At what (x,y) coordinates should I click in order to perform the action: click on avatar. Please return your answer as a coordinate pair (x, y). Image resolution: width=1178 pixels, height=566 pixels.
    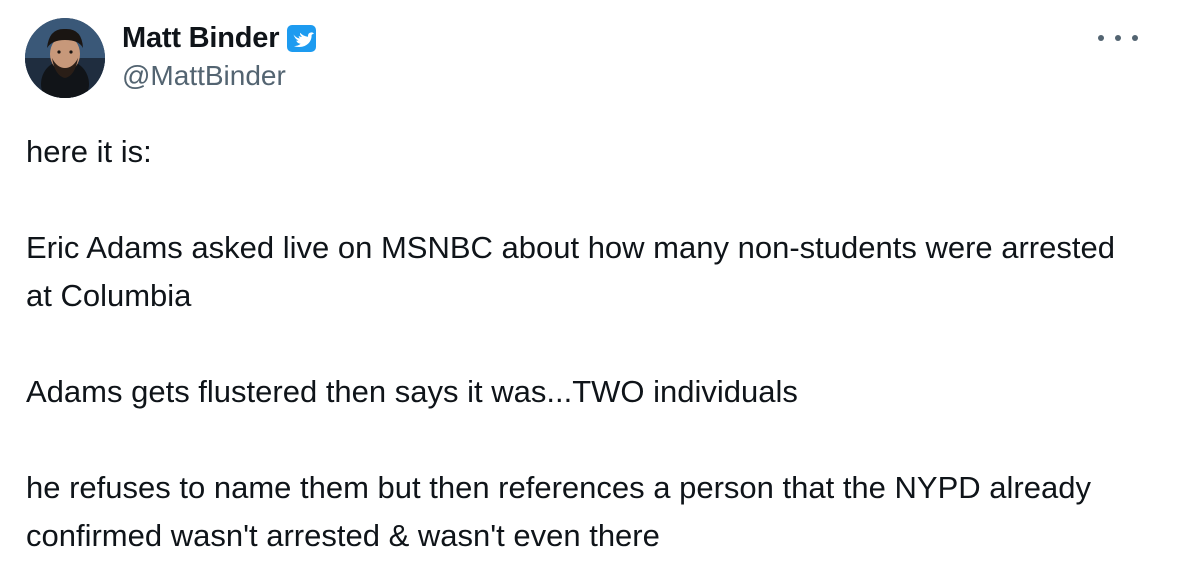
    Looking at the image, I should click on (65, 58).